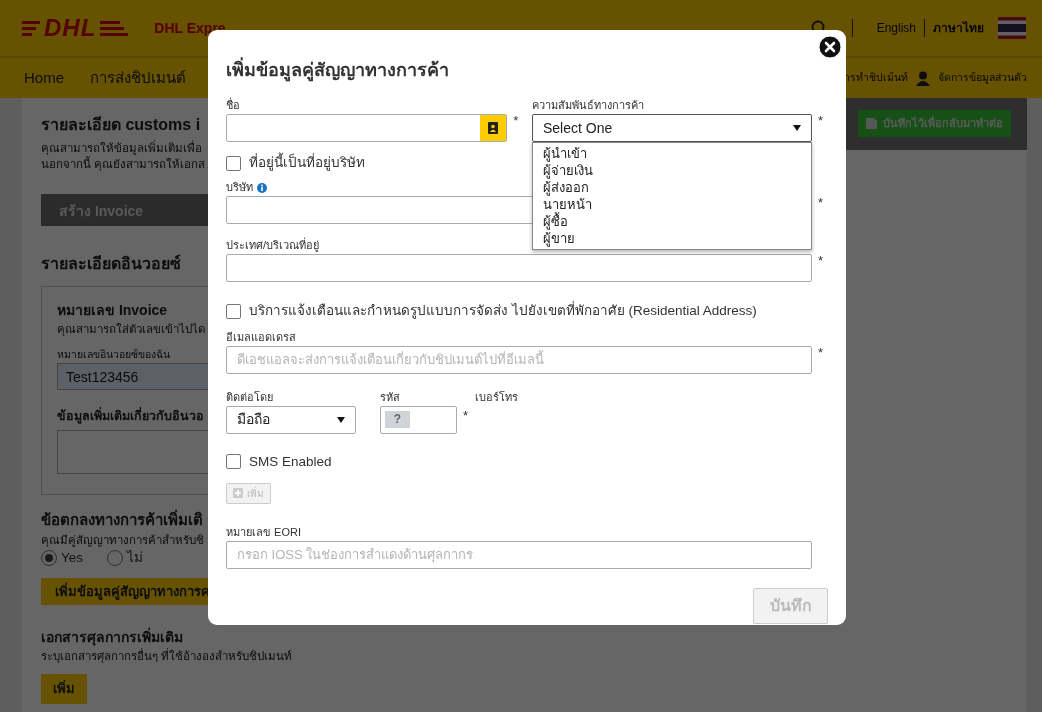 The height and width of the screenshot is (712, 1042). What do you see at coordinates (112, 310) in the screenshot?
I see `panel-title: หมายเลข Invoice` at bounding box center [112, 310].